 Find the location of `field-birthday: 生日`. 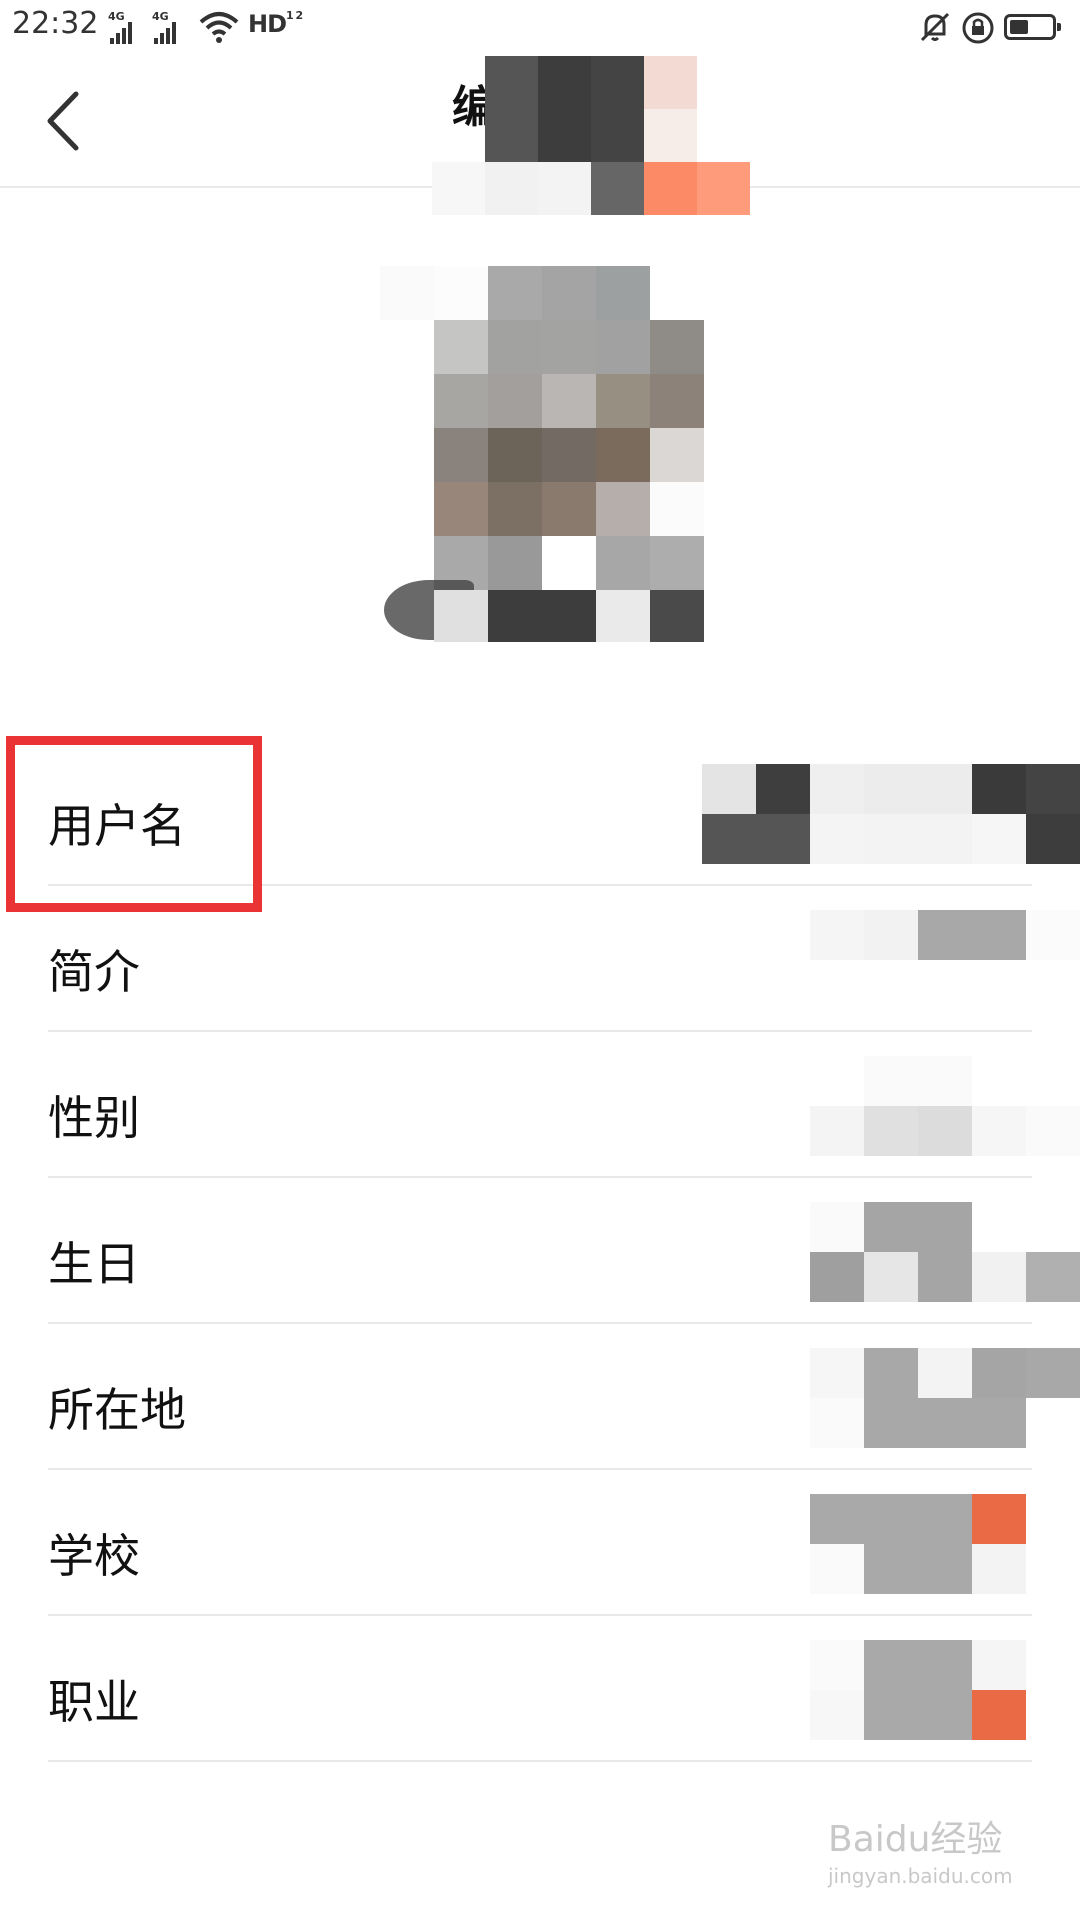

field-birthday: 生日 is located at coordinates (564, 1251).